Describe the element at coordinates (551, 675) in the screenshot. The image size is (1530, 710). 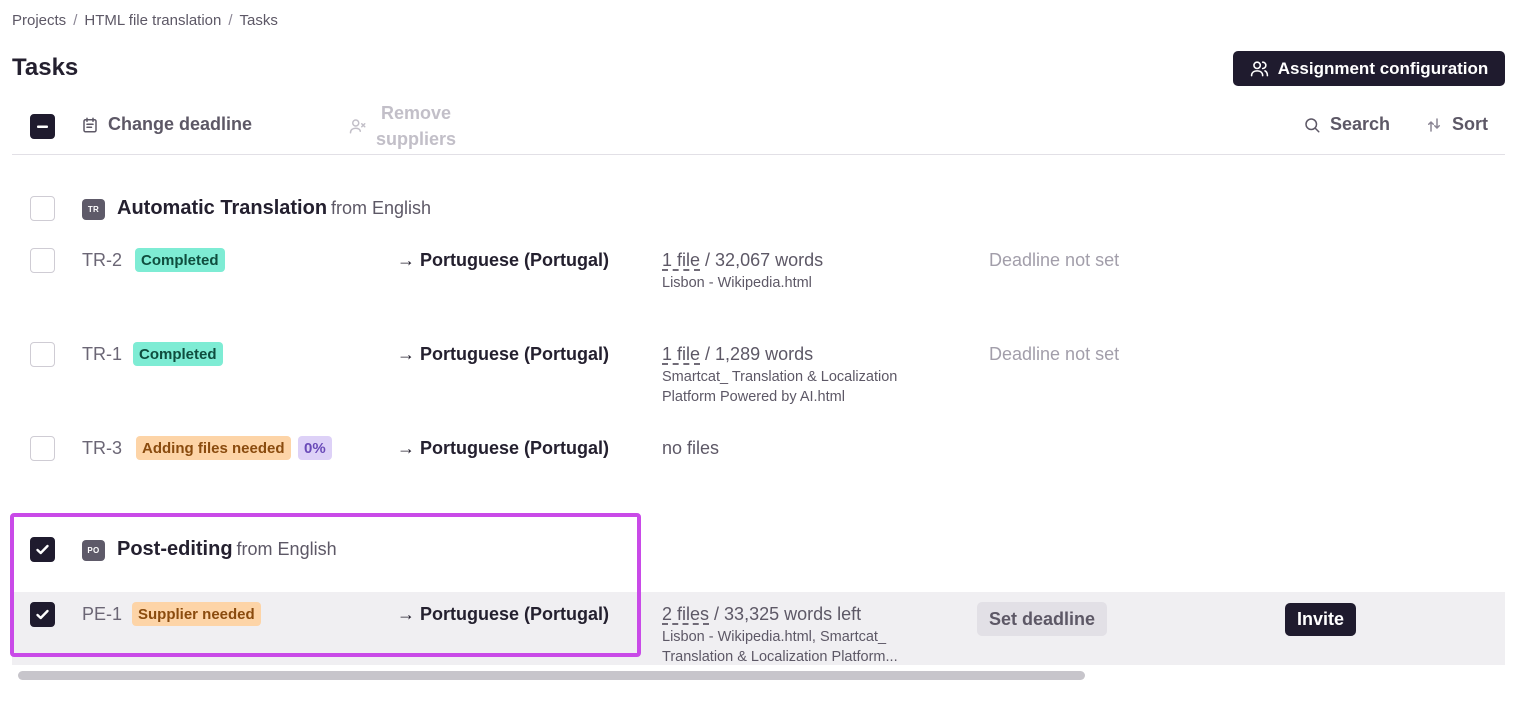
I see `horizontal-scrollbar` at that location.